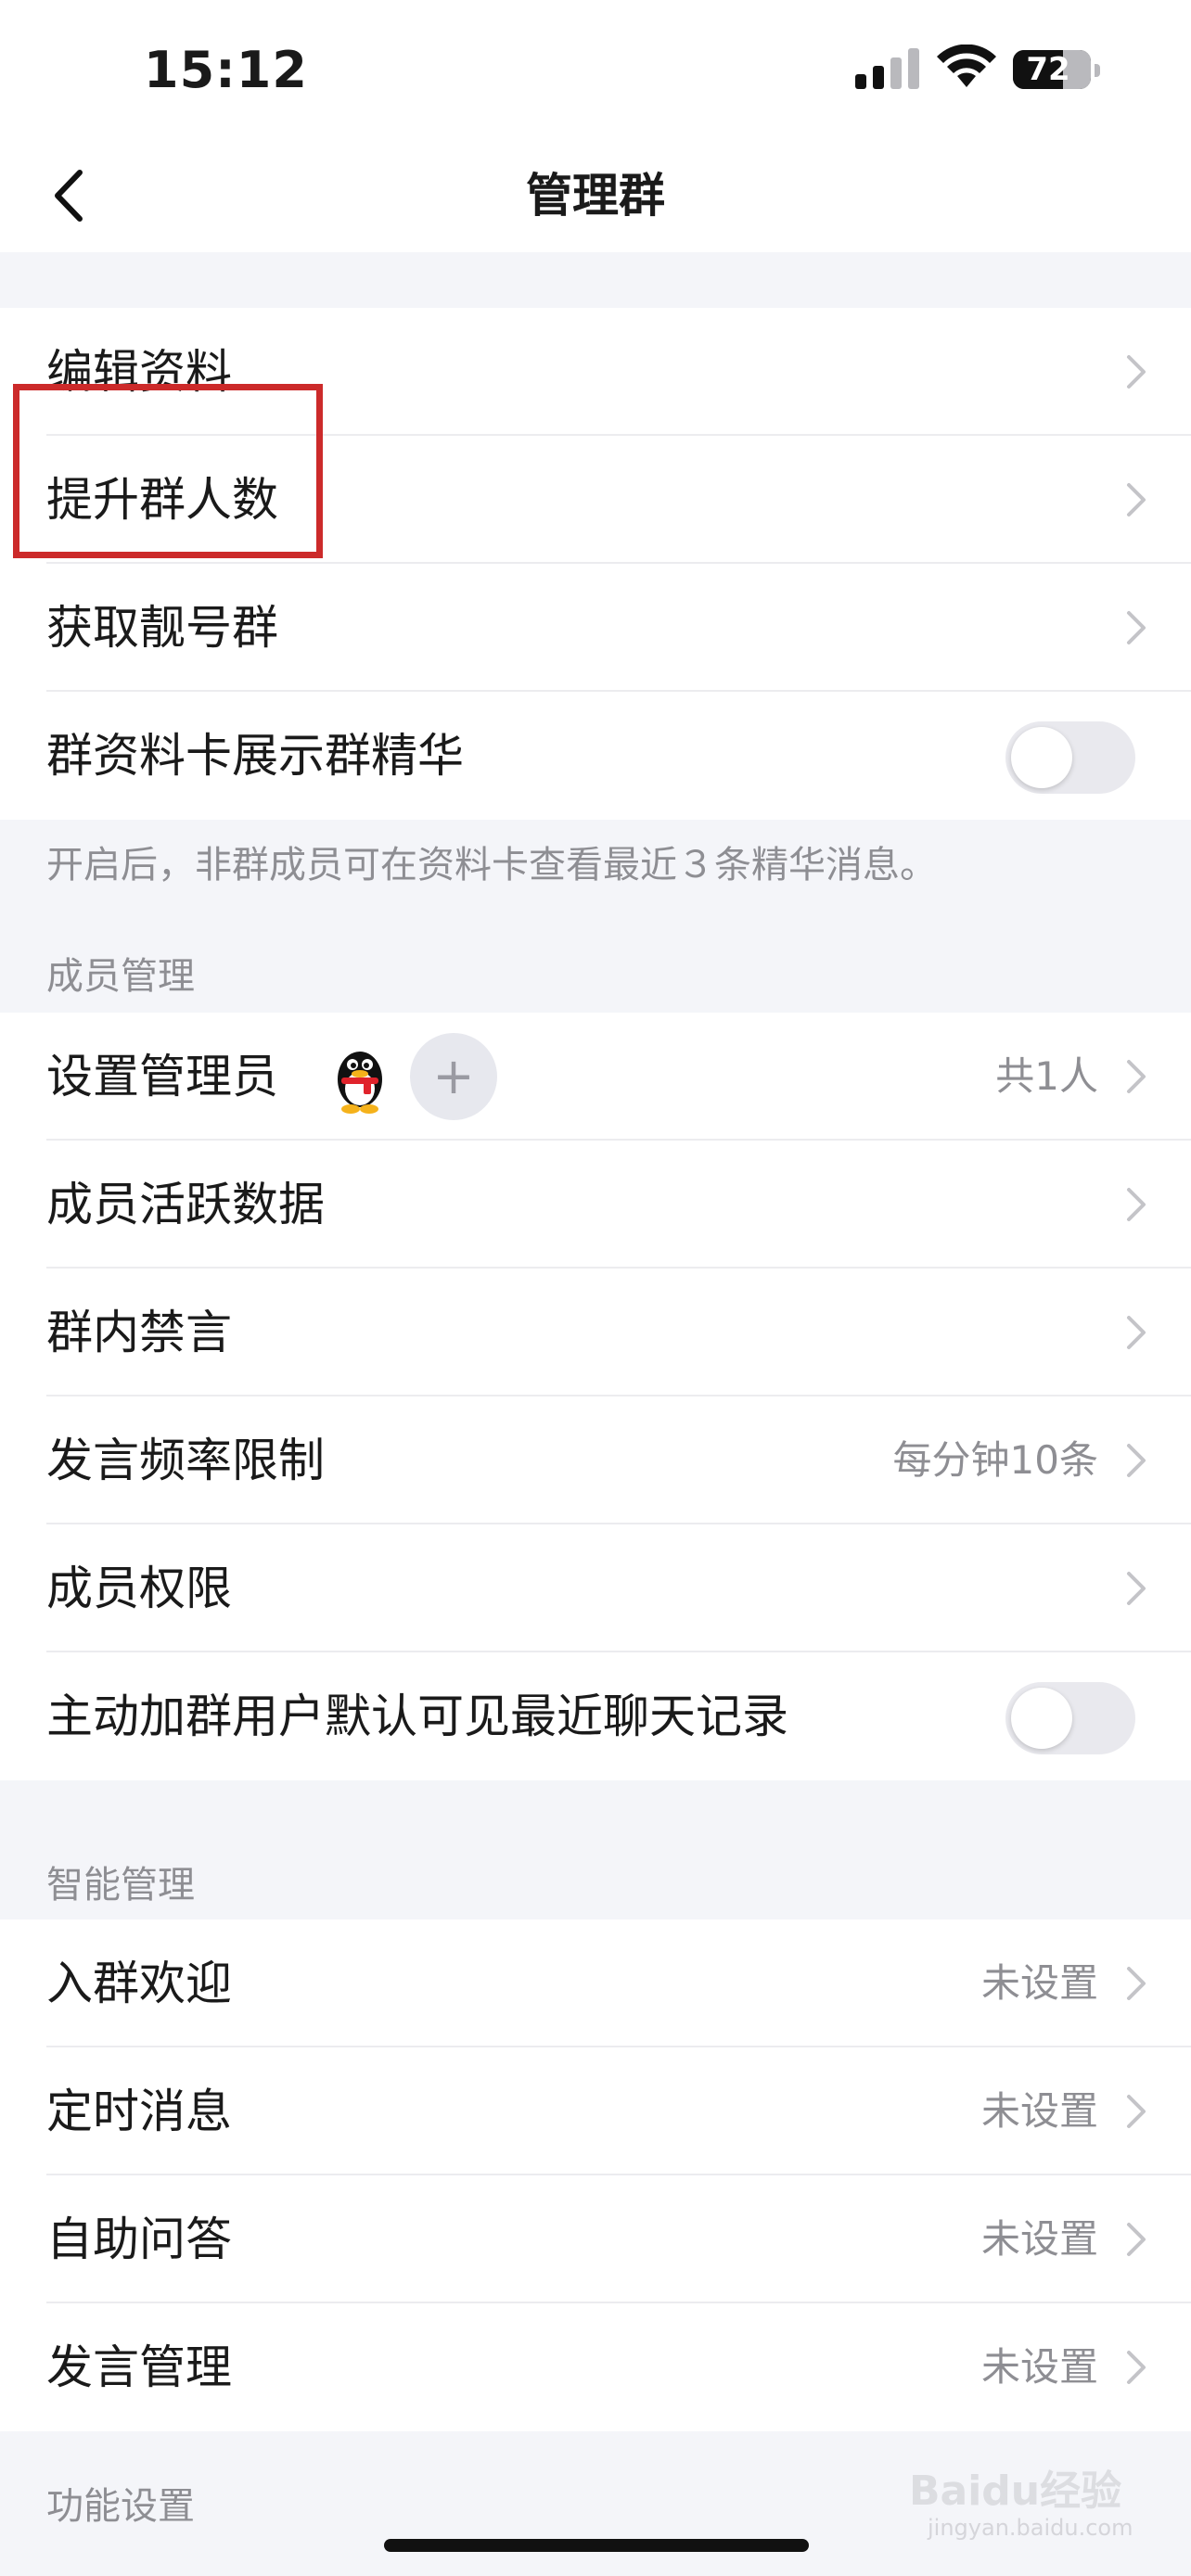  I want to click on row-label: 发言频率限制, so click(185, 1460).